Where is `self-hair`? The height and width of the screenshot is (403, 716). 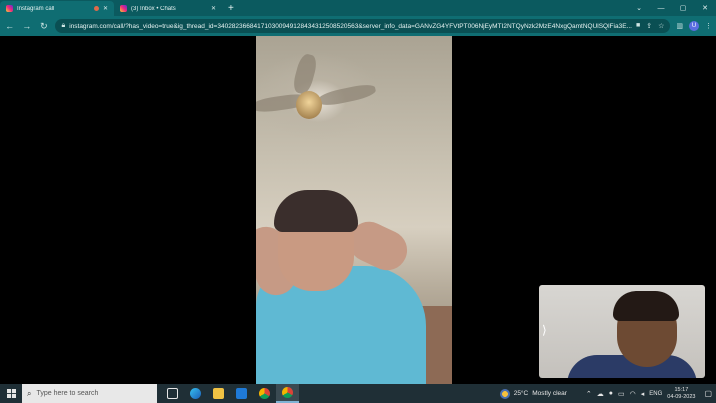
self-hair is located at coordinates (646, 306).